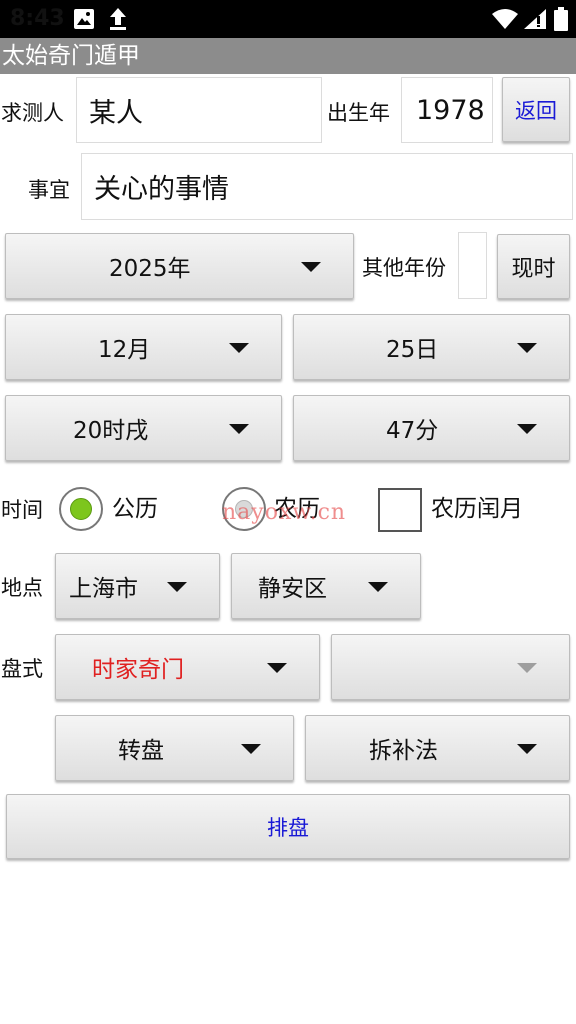  What do you see at coordinates (150, 269) in the screenshot?
I see `year-value: 2025年` at bounding box center [150, 269].